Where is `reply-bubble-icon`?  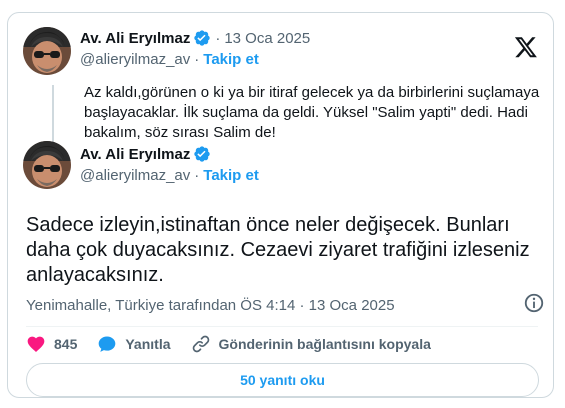
reply-bubble-icon is located at coordinates (107, 344).